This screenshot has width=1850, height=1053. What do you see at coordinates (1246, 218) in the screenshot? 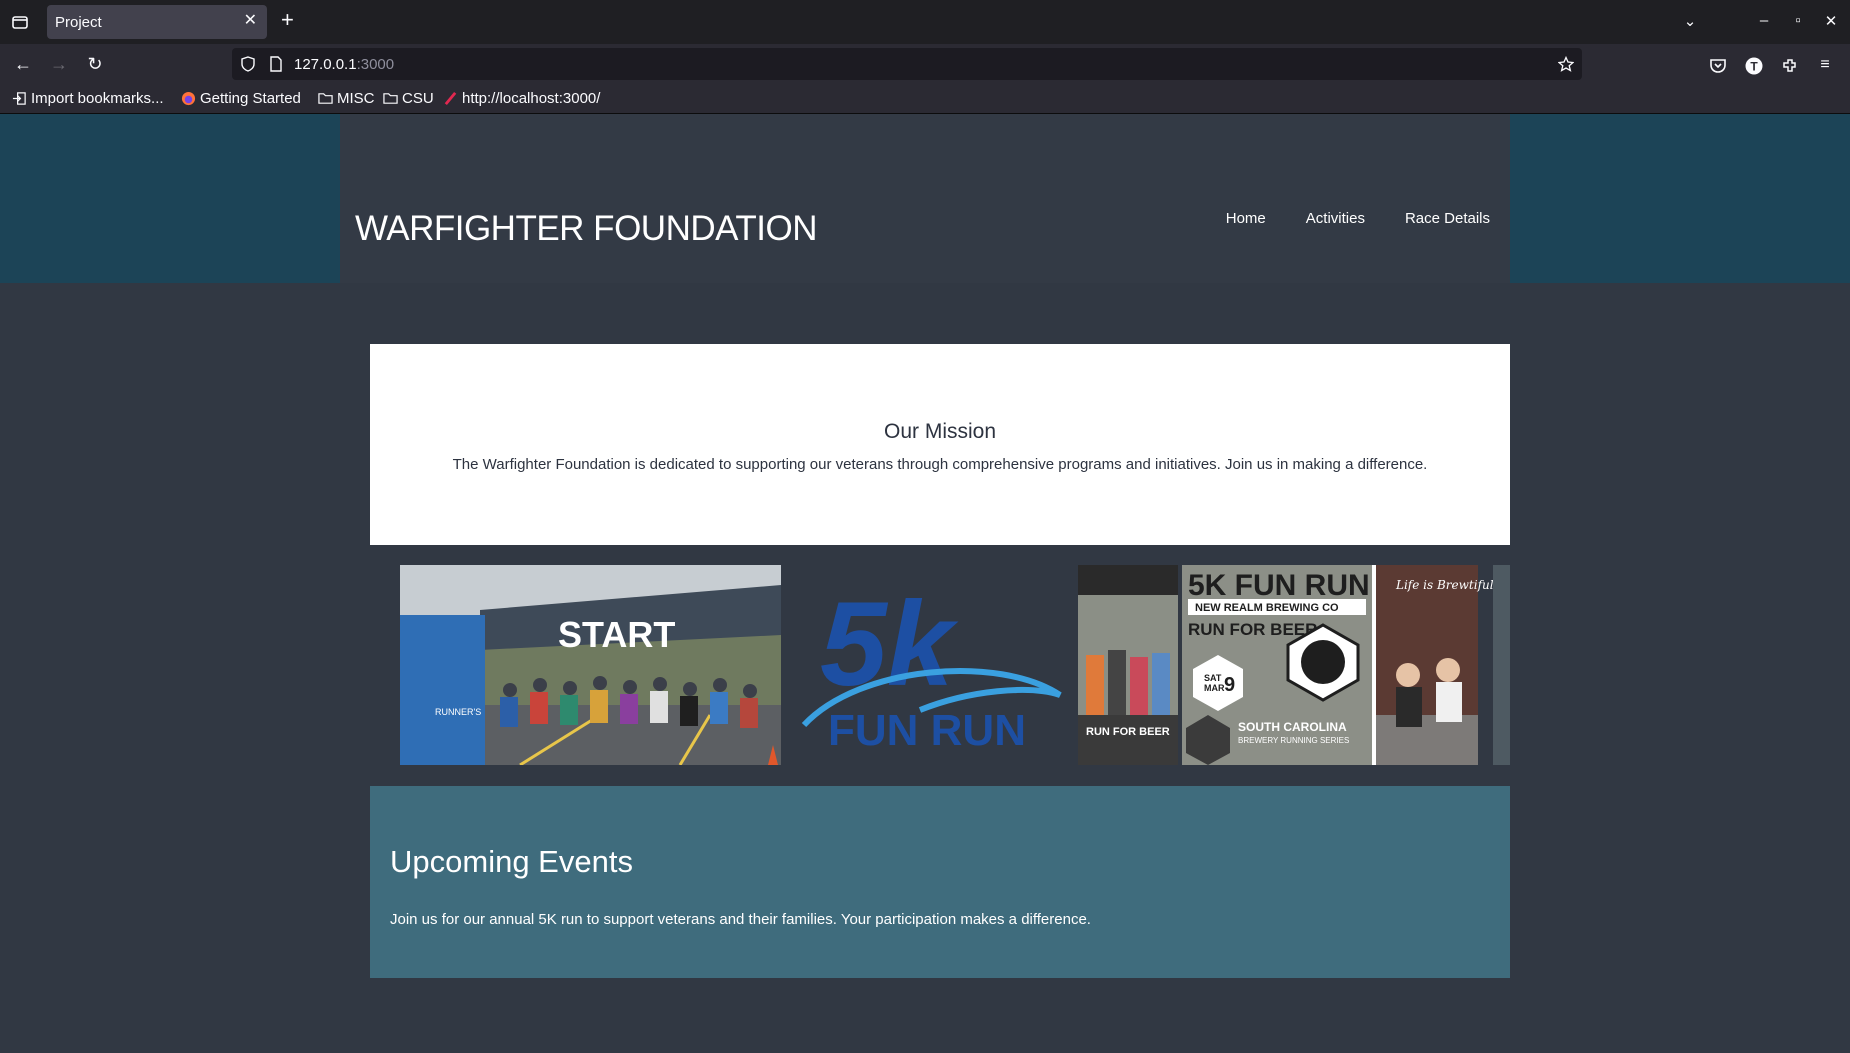
I see `nav-home: Home` at bounding box center [1246, 218].